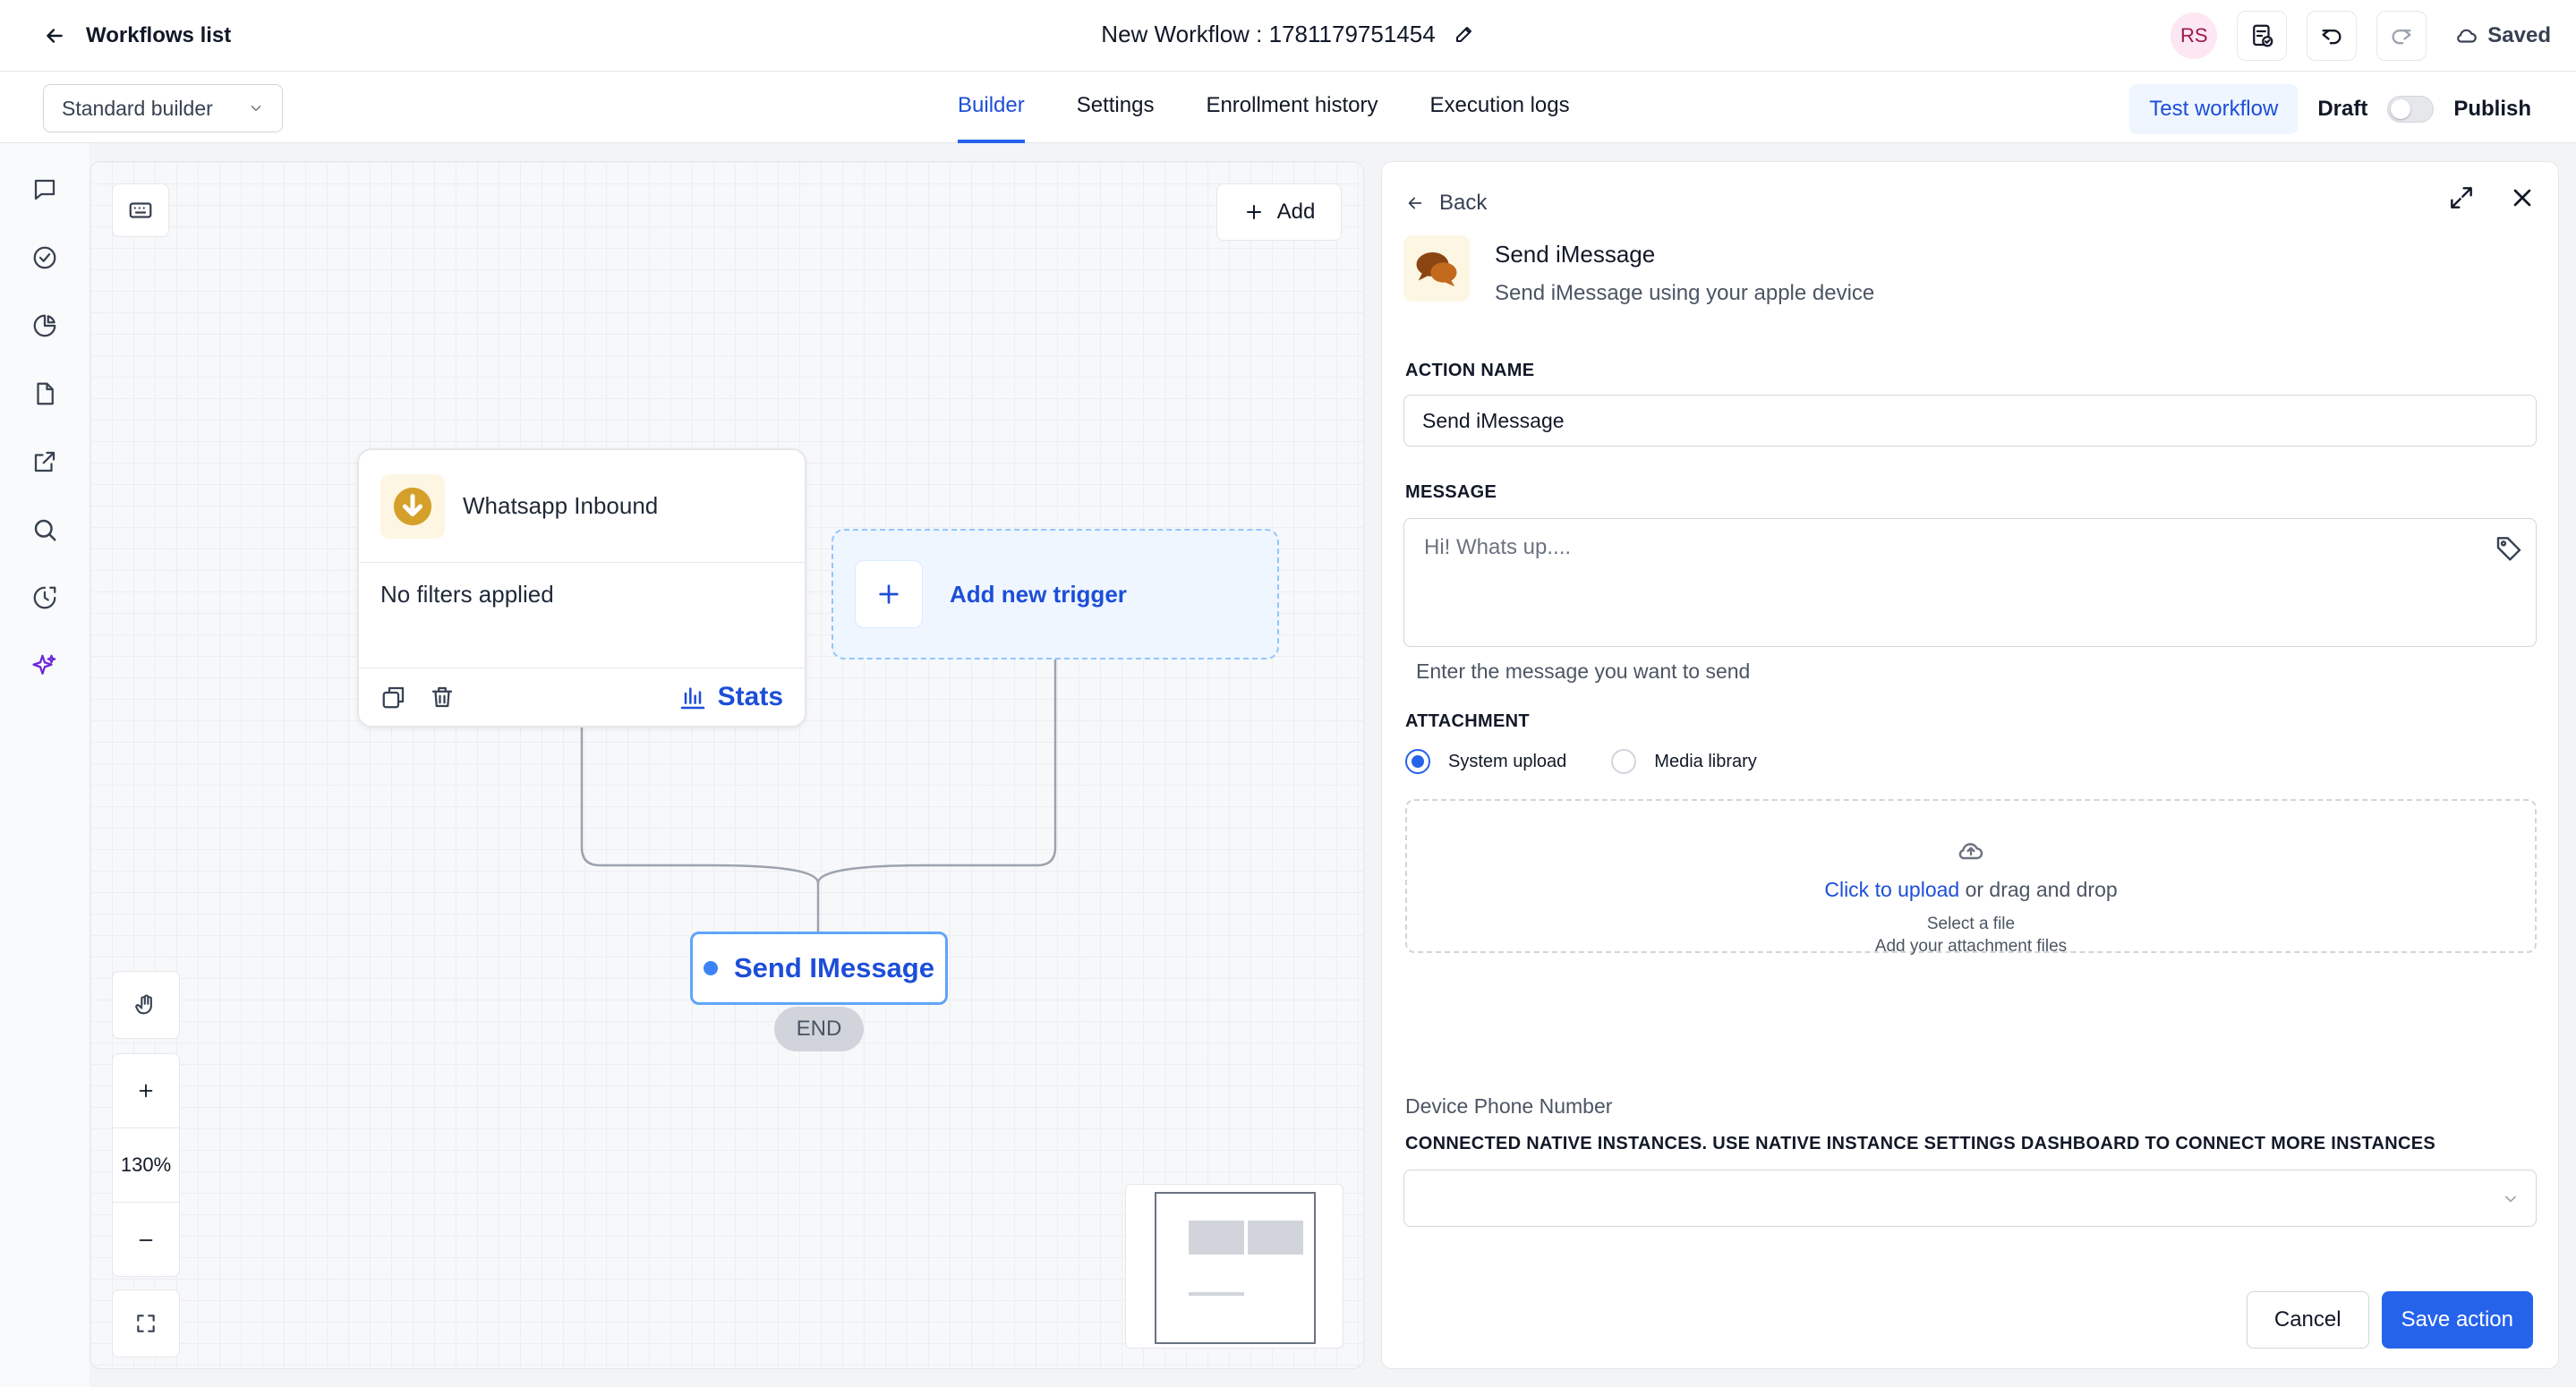 This screenshot has height=1387, width=2576. What do you see at coordinates (2307, 1320) in the screenshot?
I see `cancel-button: Cancel` at bounding box center [2307, 1320].